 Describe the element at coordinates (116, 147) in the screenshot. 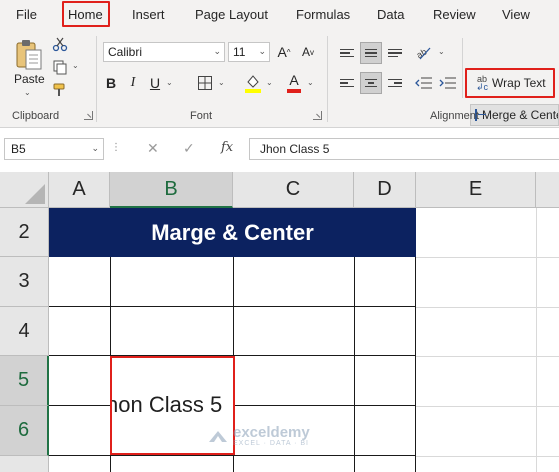

I see `formula-bar-grip-icon: ⋮` at that location.